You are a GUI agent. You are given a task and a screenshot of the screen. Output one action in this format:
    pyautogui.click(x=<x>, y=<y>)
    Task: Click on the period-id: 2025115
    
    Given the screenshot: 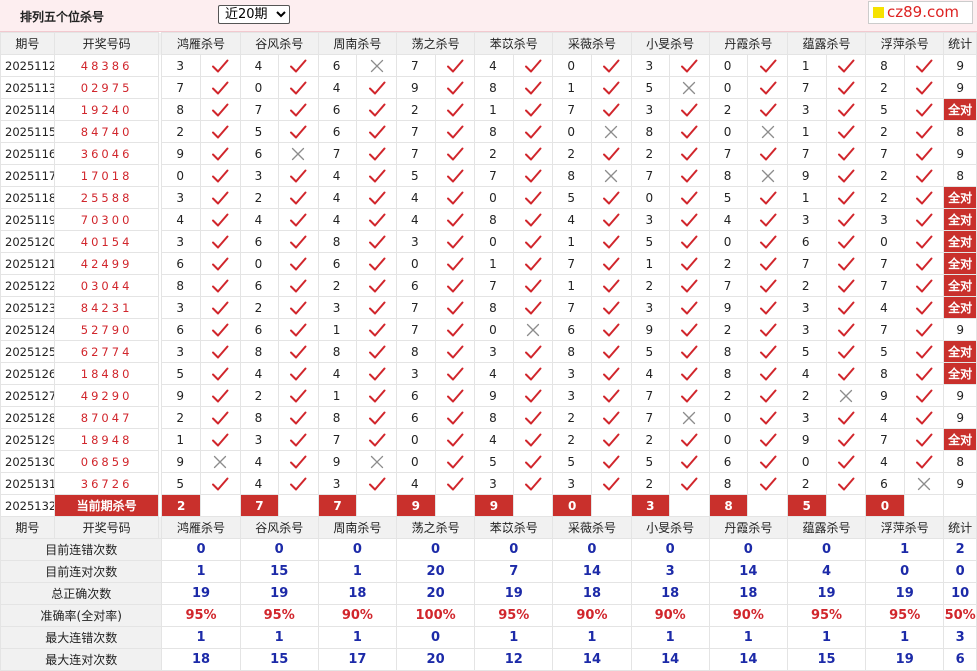 What is the action you would take?
    pyautogui.click(x=27, y=131)
    